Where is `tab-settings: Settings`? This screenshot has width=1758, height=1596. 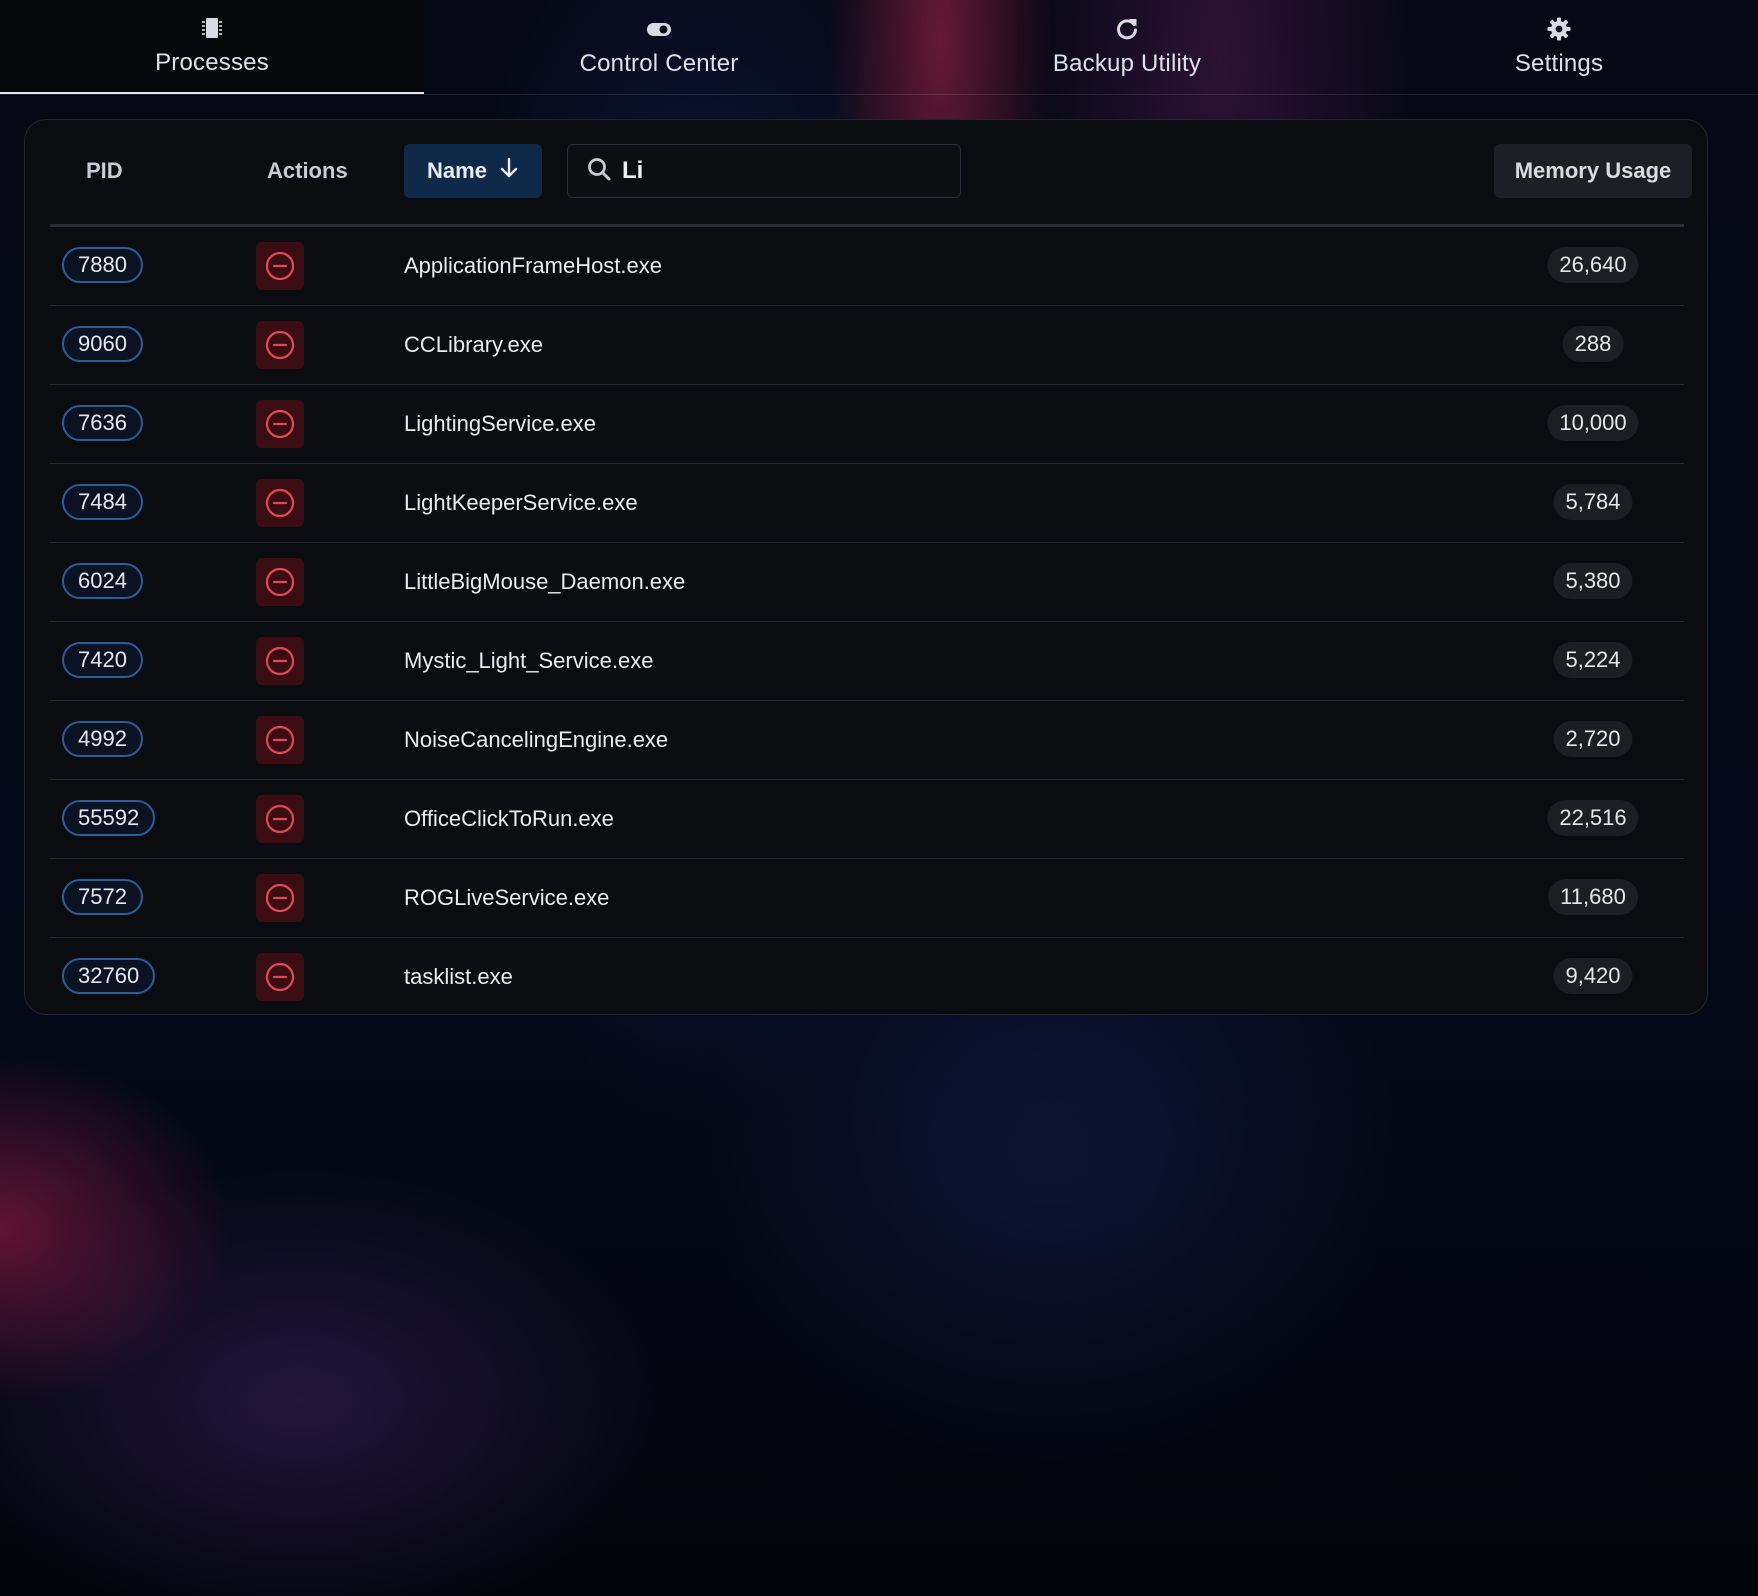 tab-settings: Settings is located at coordinates (1559, 47).